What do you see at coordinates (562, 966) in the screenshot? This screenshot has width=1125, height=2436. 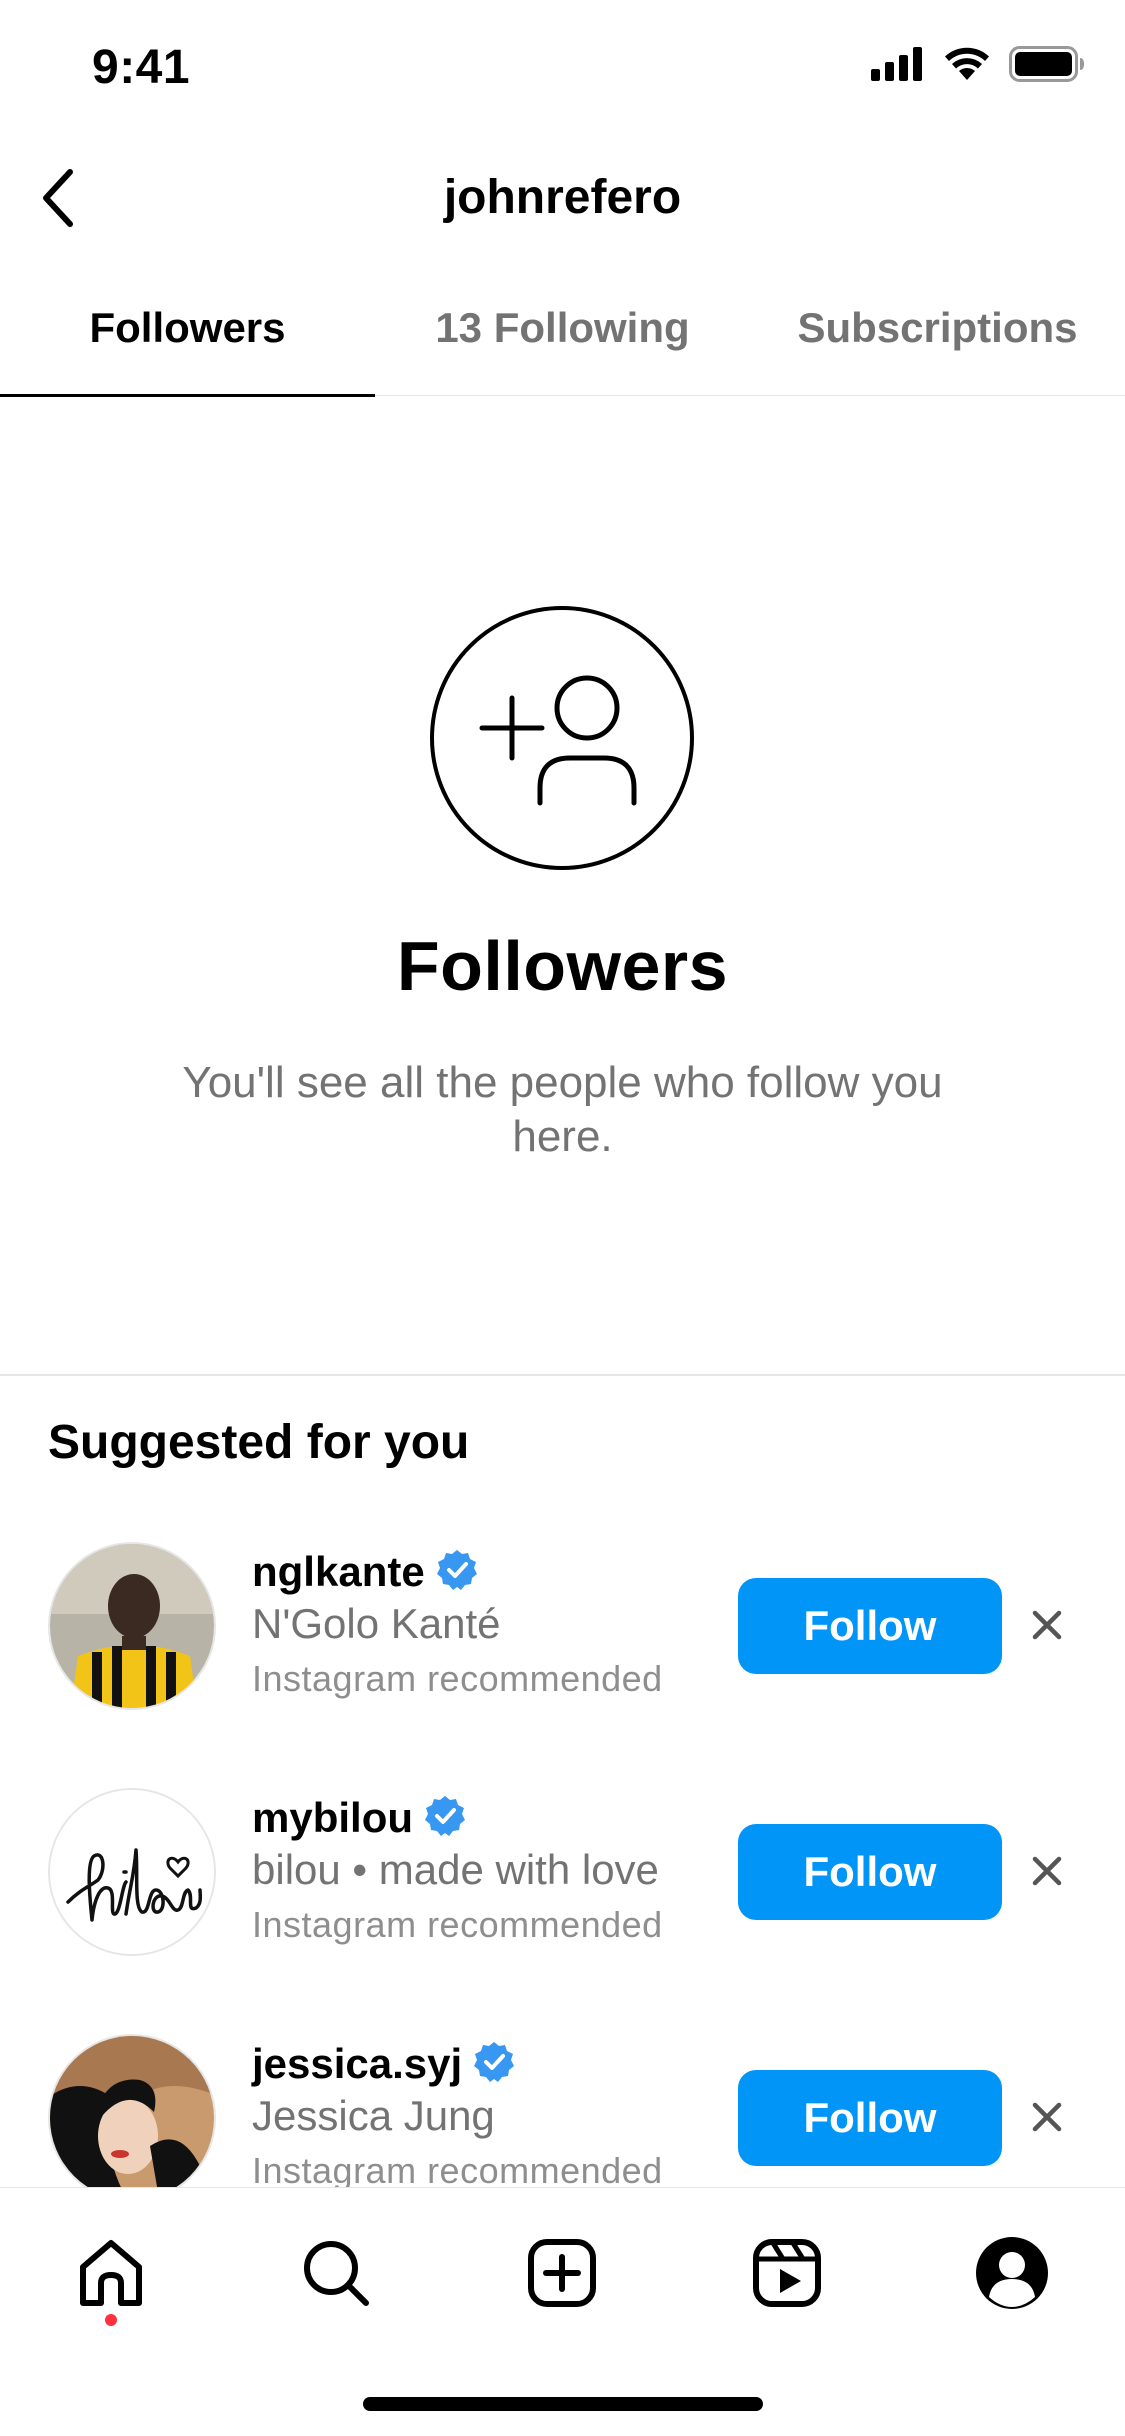 I see `empty-state-title: Followers` at bounding box center [562, 966].